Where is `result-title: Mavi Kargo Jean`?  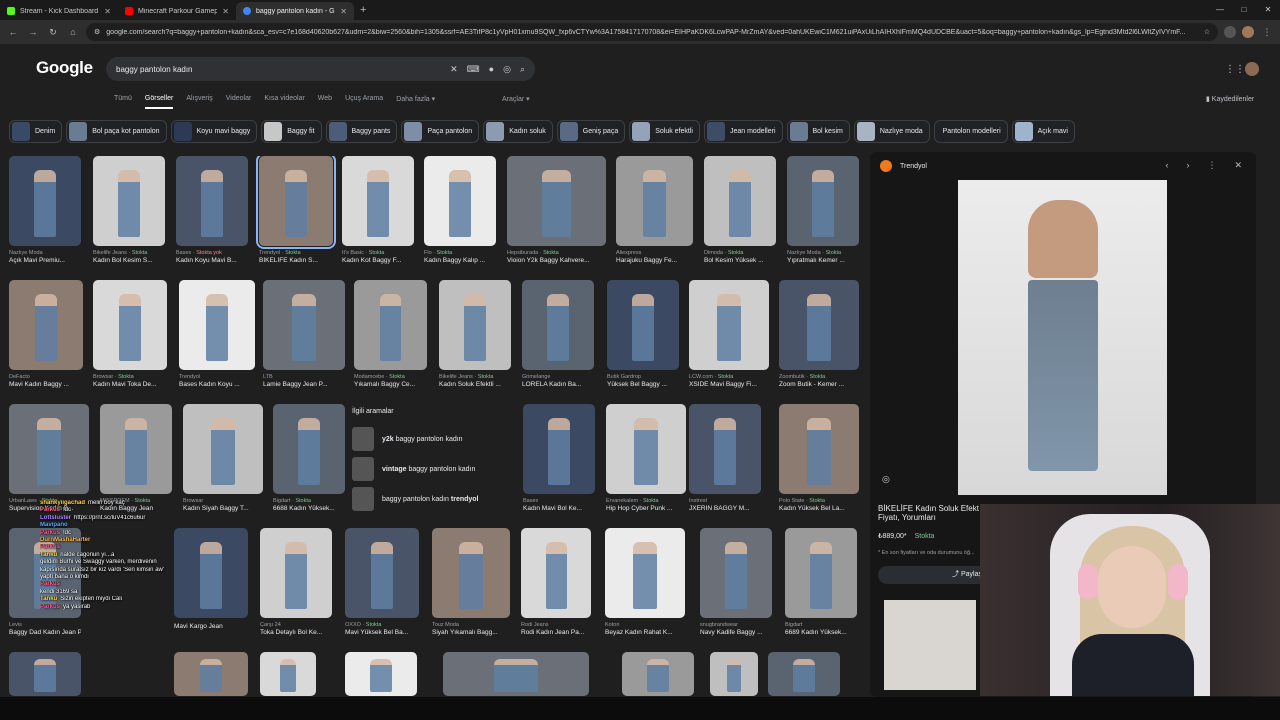
result-title: Mavi Kargo Jean is located at coordinates (211, 626).